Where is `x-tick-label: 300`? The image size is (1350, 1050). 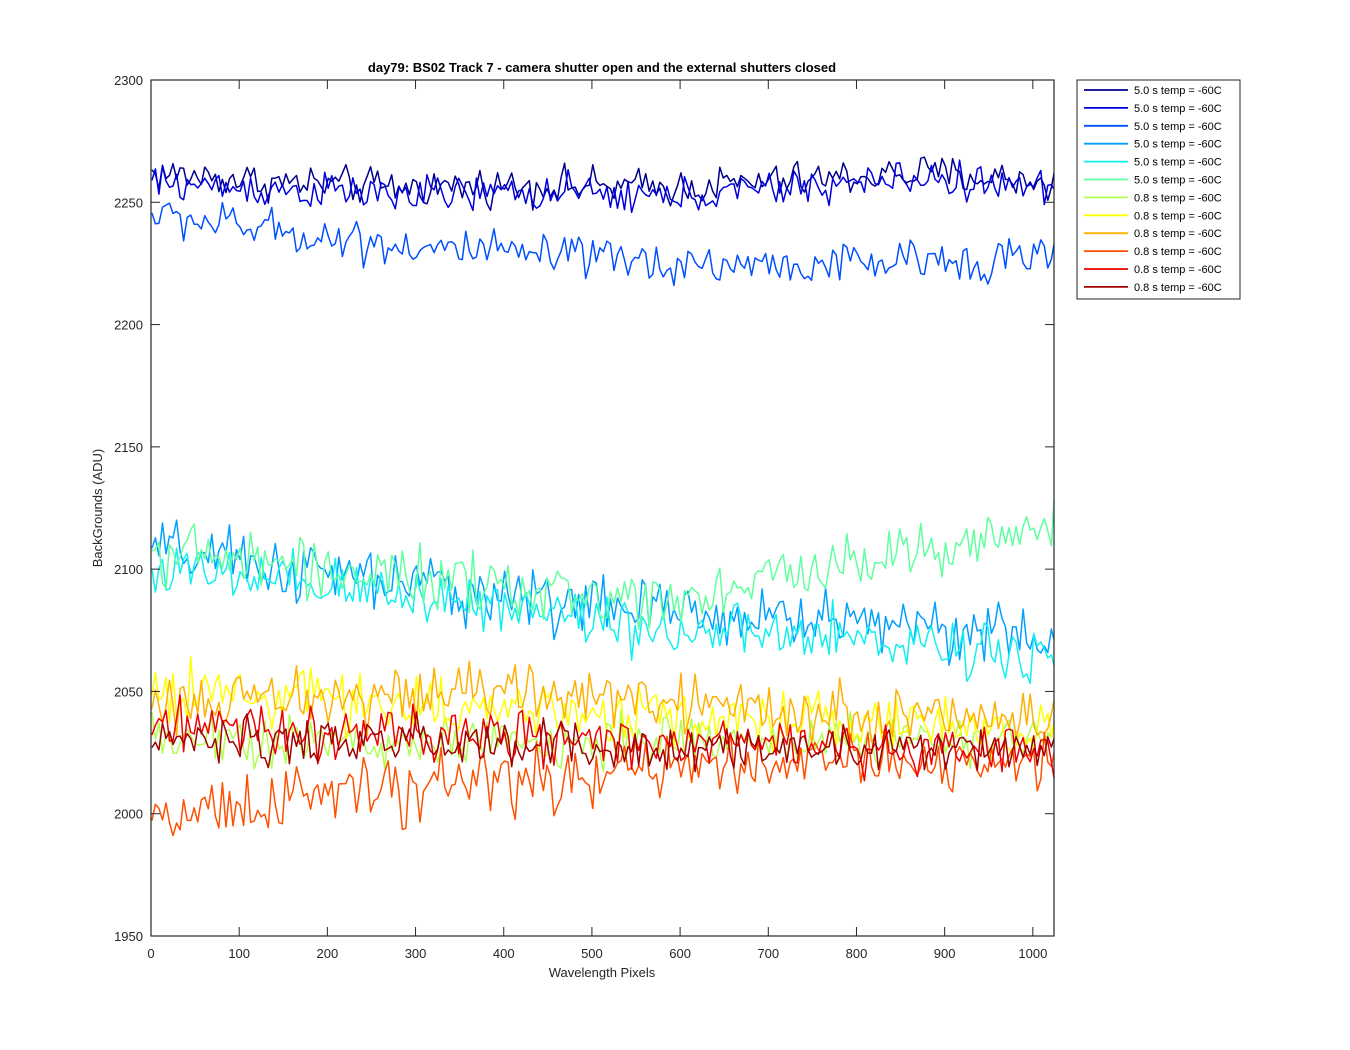
x-tick-label: 300 is located at coordinates (416, 953).